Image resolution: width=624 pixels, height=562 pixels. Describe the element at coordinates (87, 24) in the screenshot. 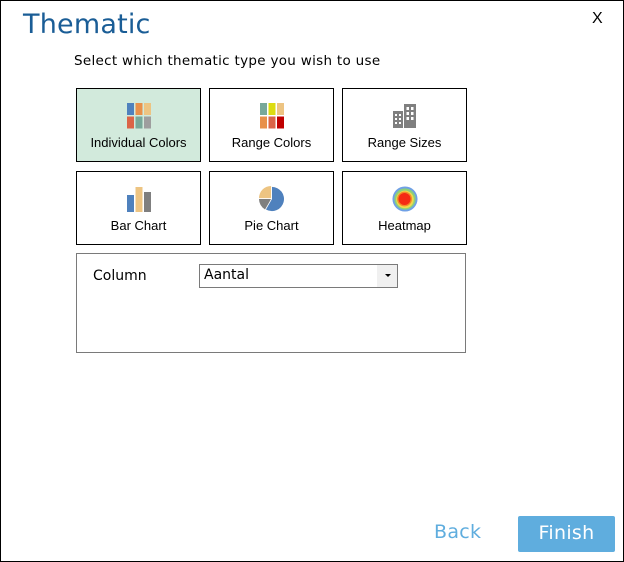

I see `dialog-title: Thematic` at that location.